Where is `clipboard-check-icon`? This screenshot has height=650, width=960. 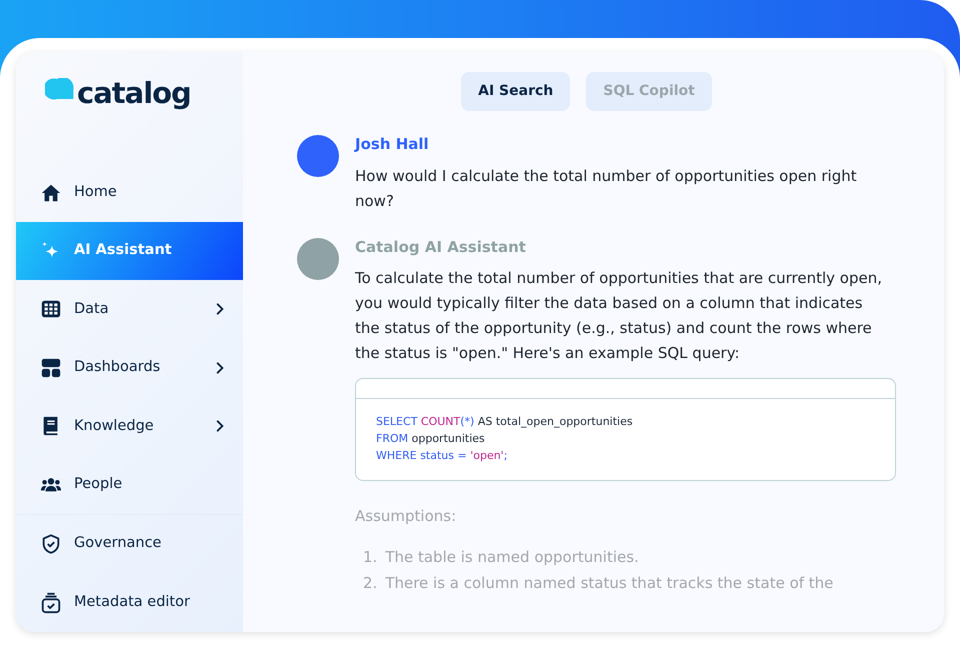
clipboard-check-icon is located at coordinates (51, 603).